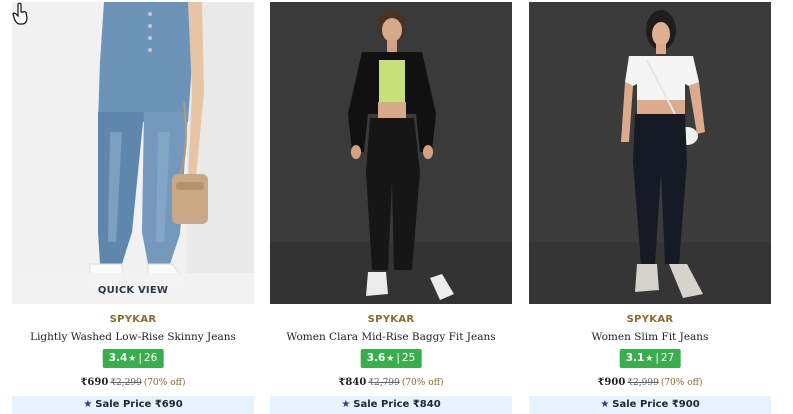 This screenshot has width=793, height=414. Describe the element at coordinates (20, 13) in the screenshot. I see `hand-pointer-cursor-icon` at that location.